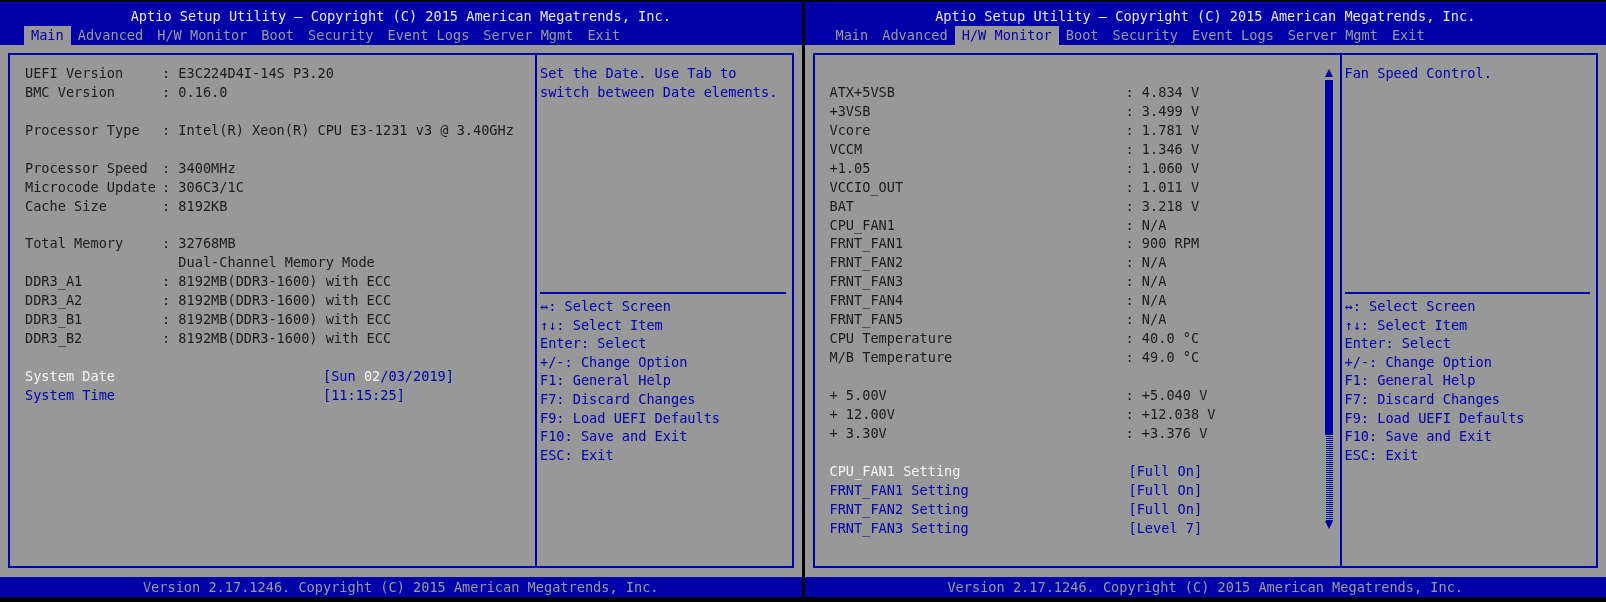 This screenshot has width=1606, height=602. I want to click on field-label: Processor Speed, so click(87, 168).